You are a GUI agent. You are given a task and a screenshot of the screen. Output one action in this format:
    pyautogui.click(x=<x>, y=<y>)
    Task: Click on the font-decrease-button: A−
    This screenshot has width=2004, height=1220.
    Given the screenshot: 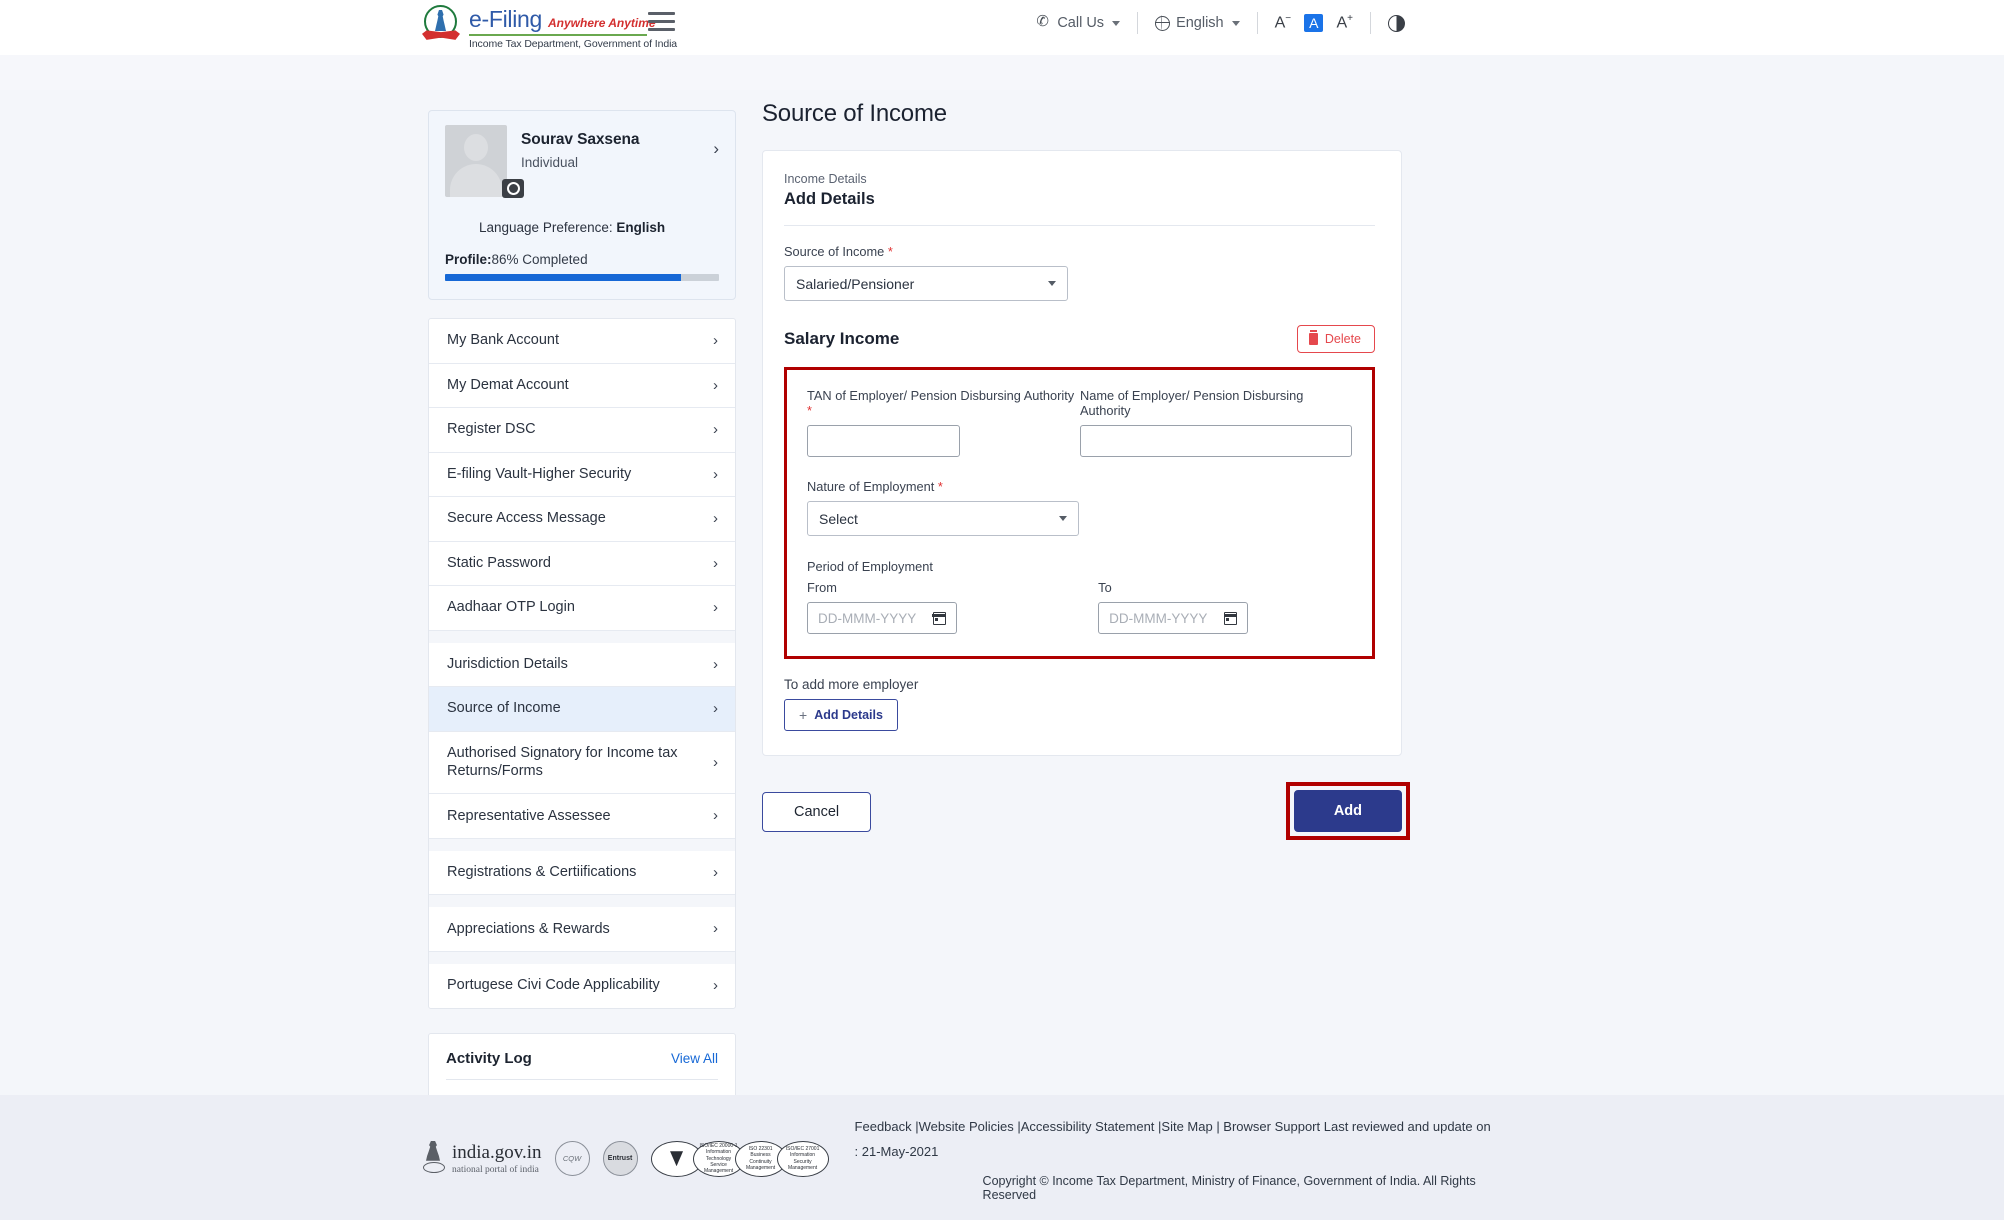 What is the action you would take?
    pyautogui.click(x=1283, y=22)
    